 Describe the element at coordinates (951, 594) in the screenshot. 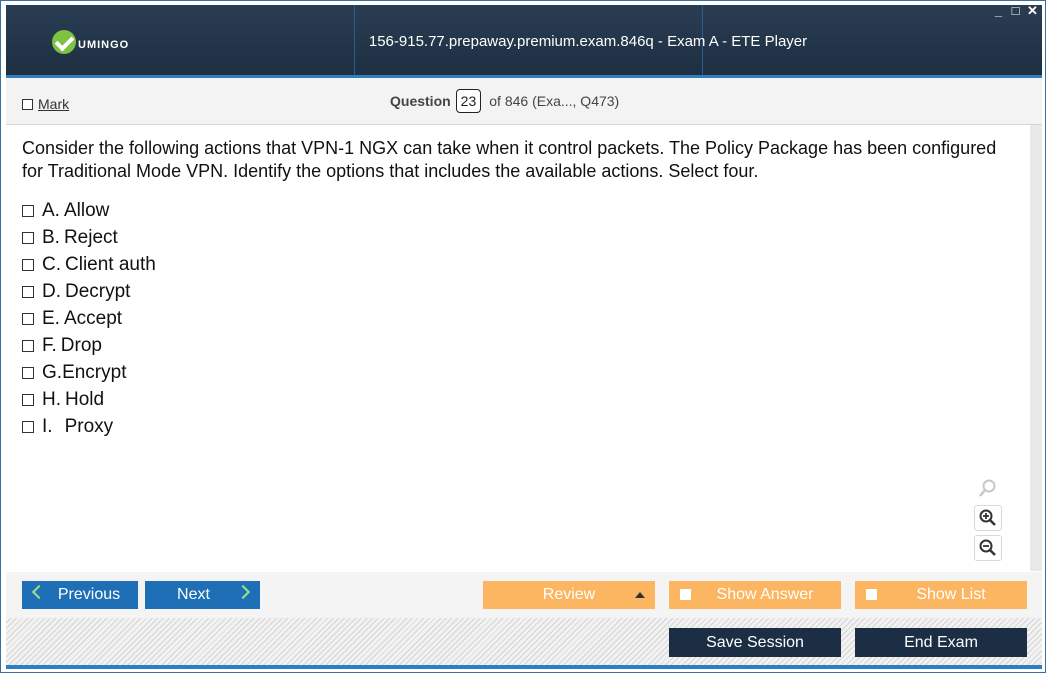

I see `show-list-label: Show List` at that location.